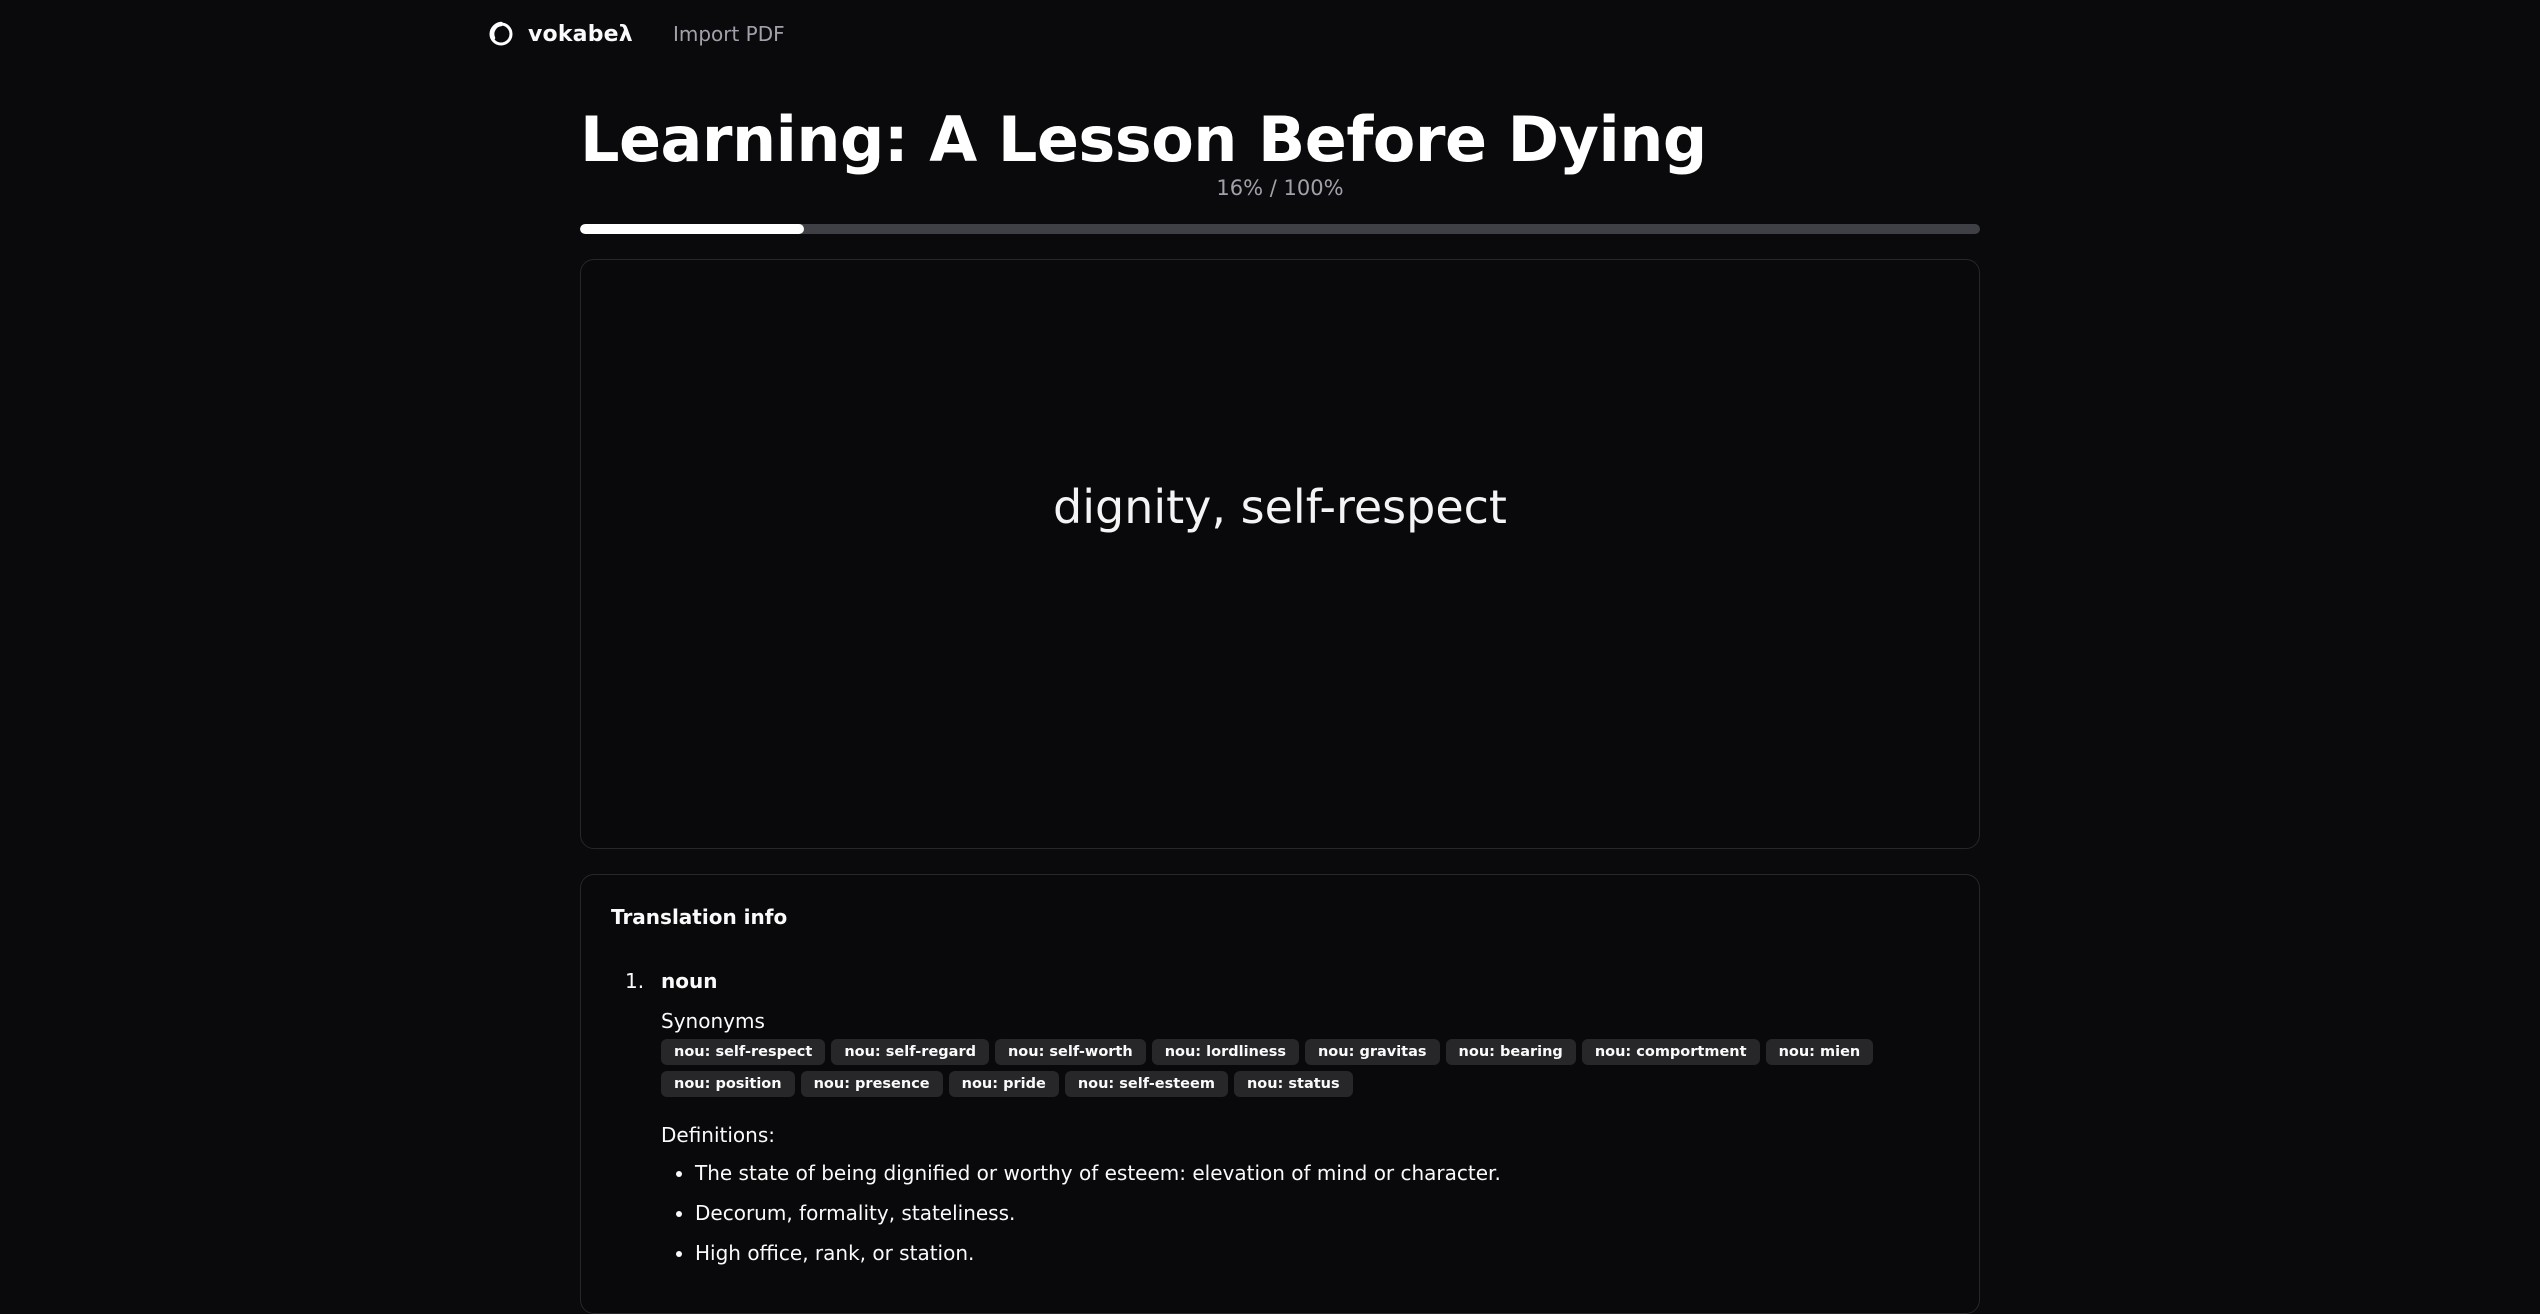 Image resolution: width=2540 pixels, height=1314 pixels. I want to click on synonym-tag: nou: comportment, so click(1670, 1052).